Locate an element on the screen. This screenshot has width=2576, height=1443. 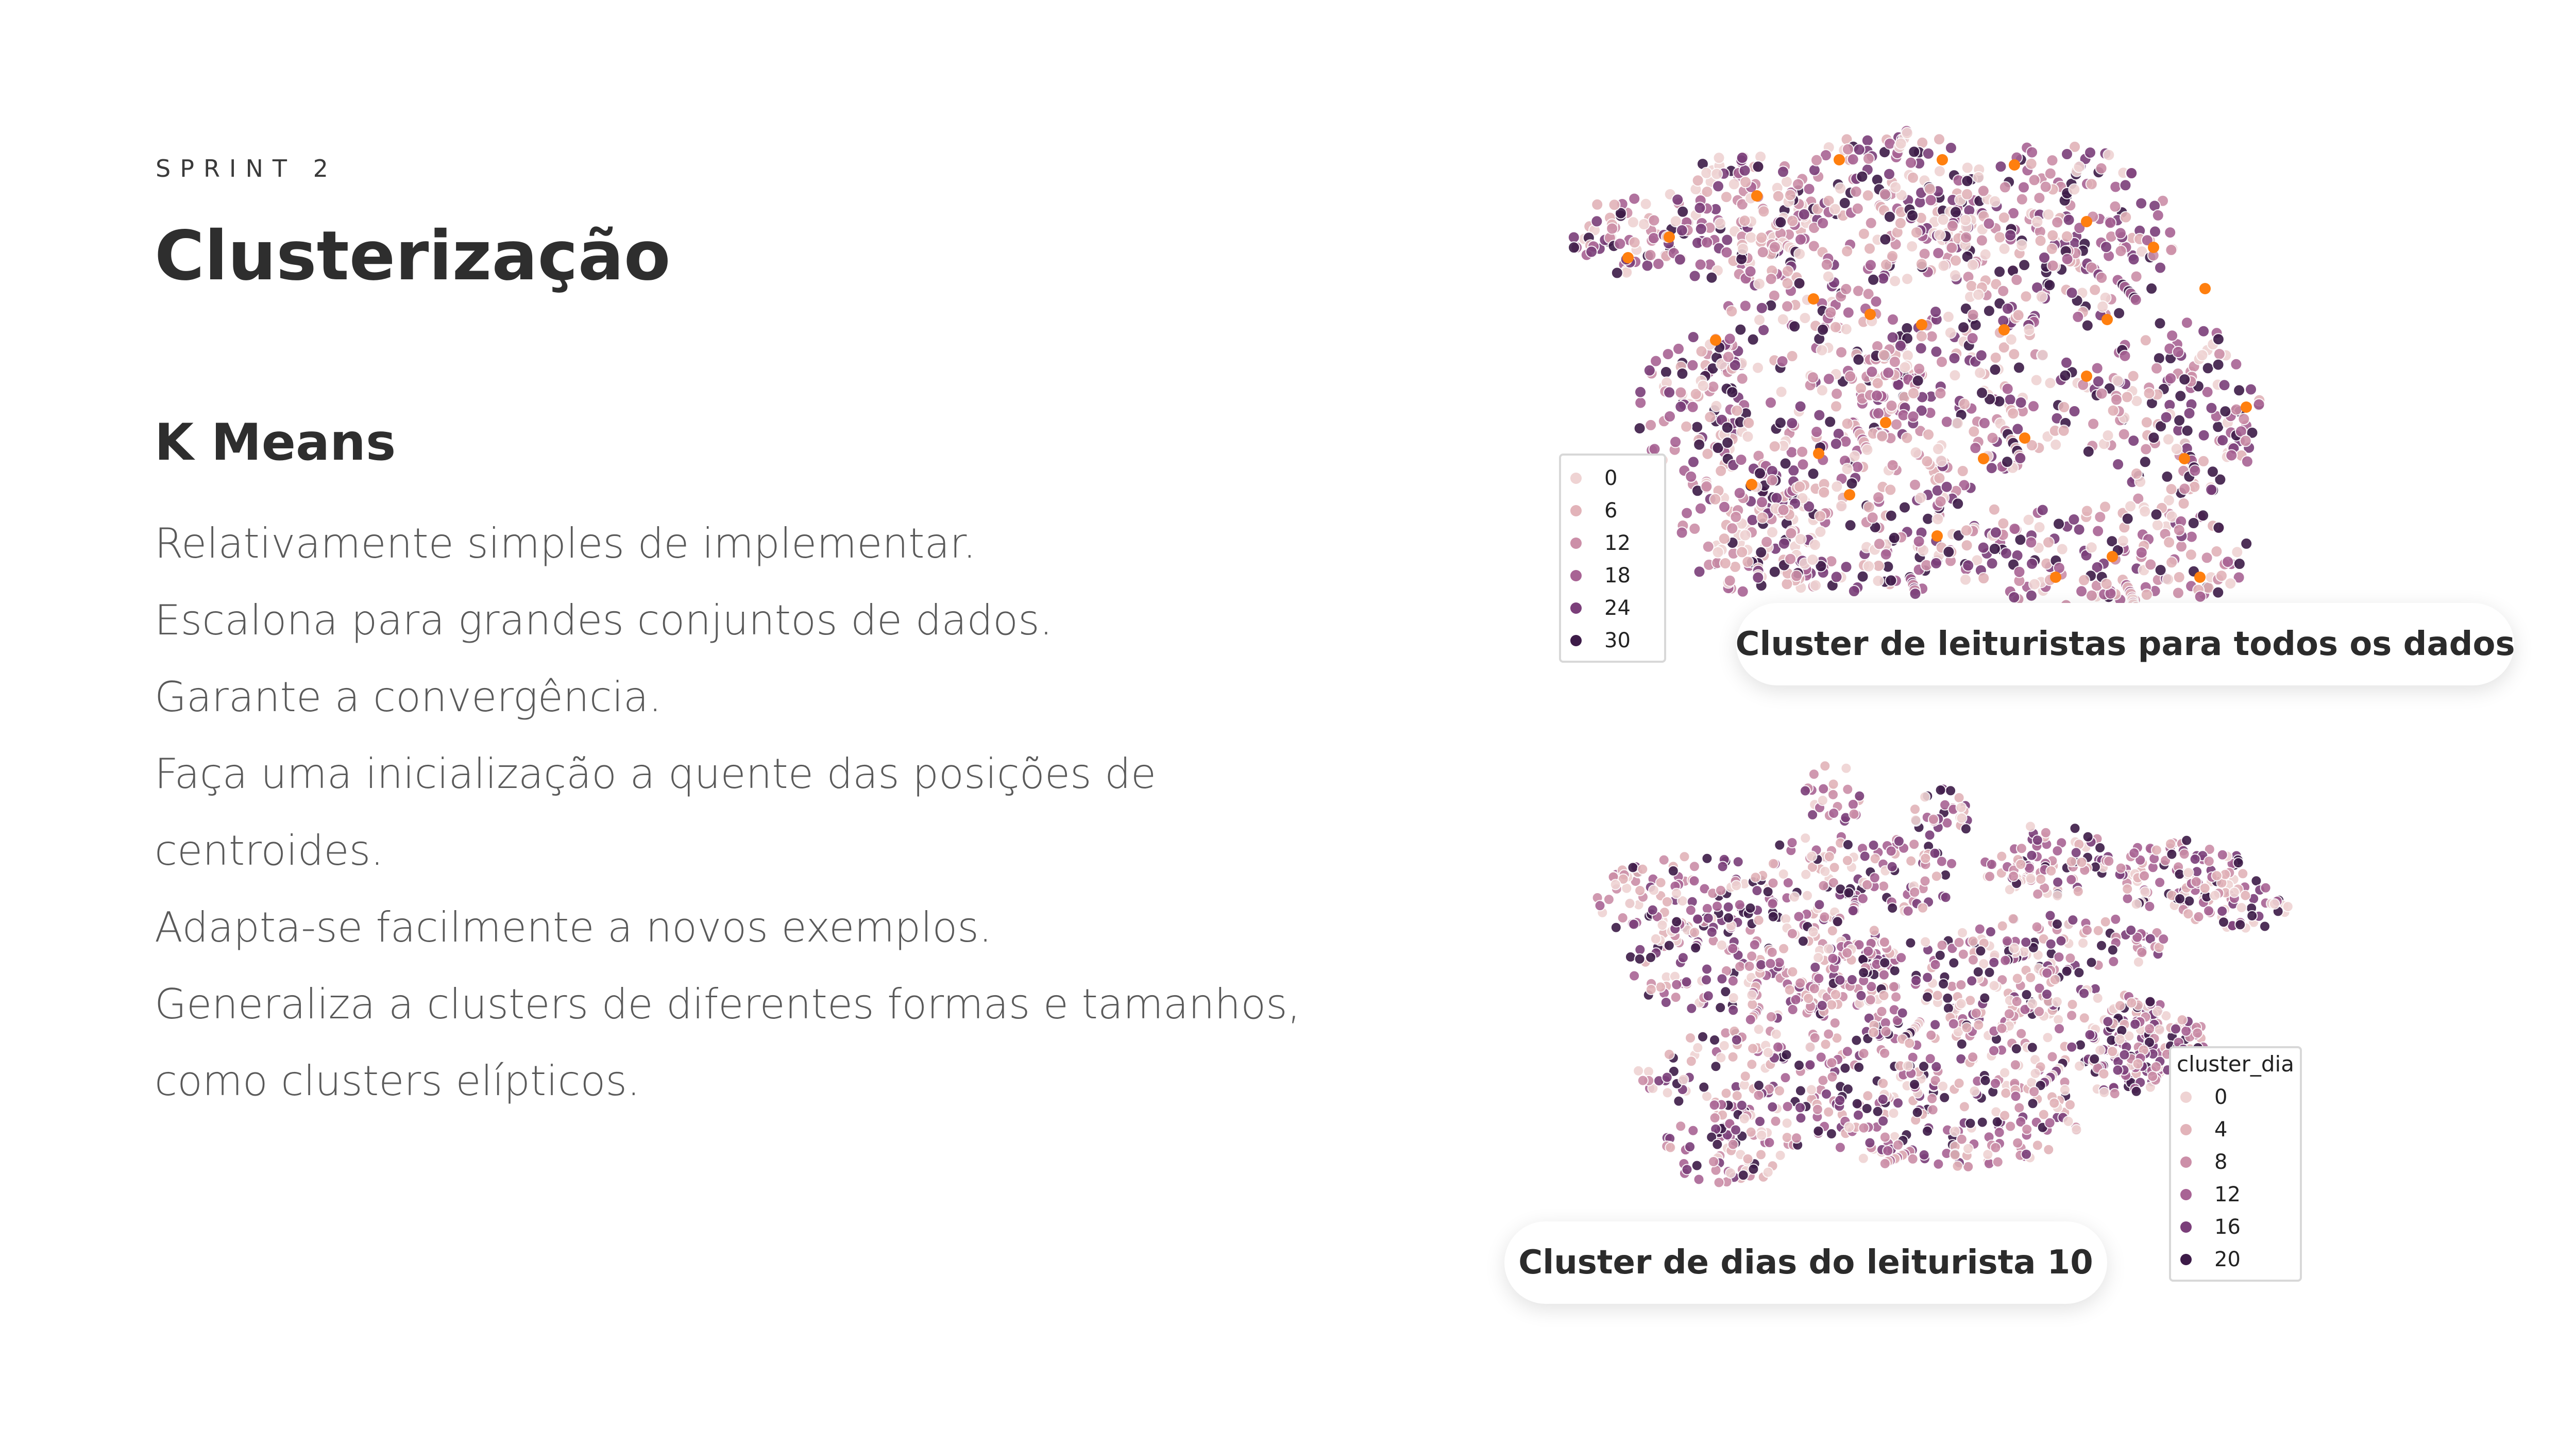
legend-swatch is located at coordinates (1576, 608).